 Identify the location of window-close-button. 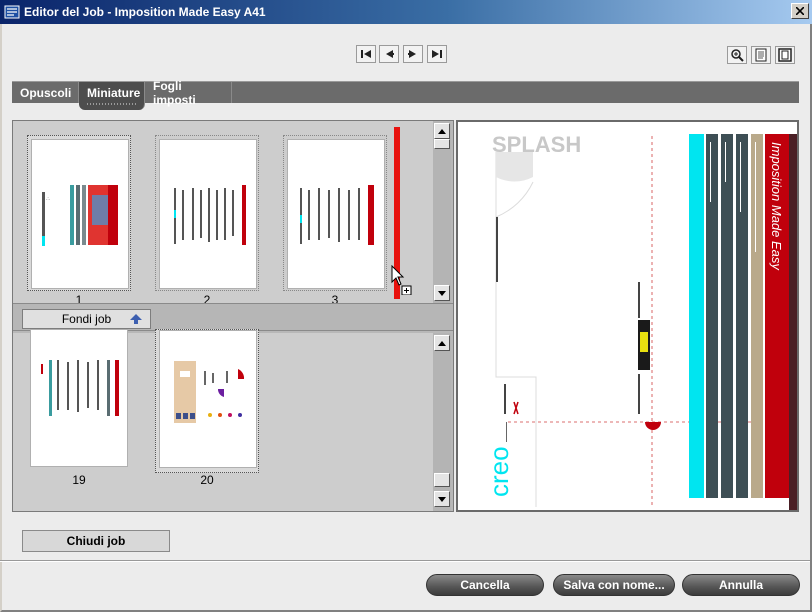
(800, 11).